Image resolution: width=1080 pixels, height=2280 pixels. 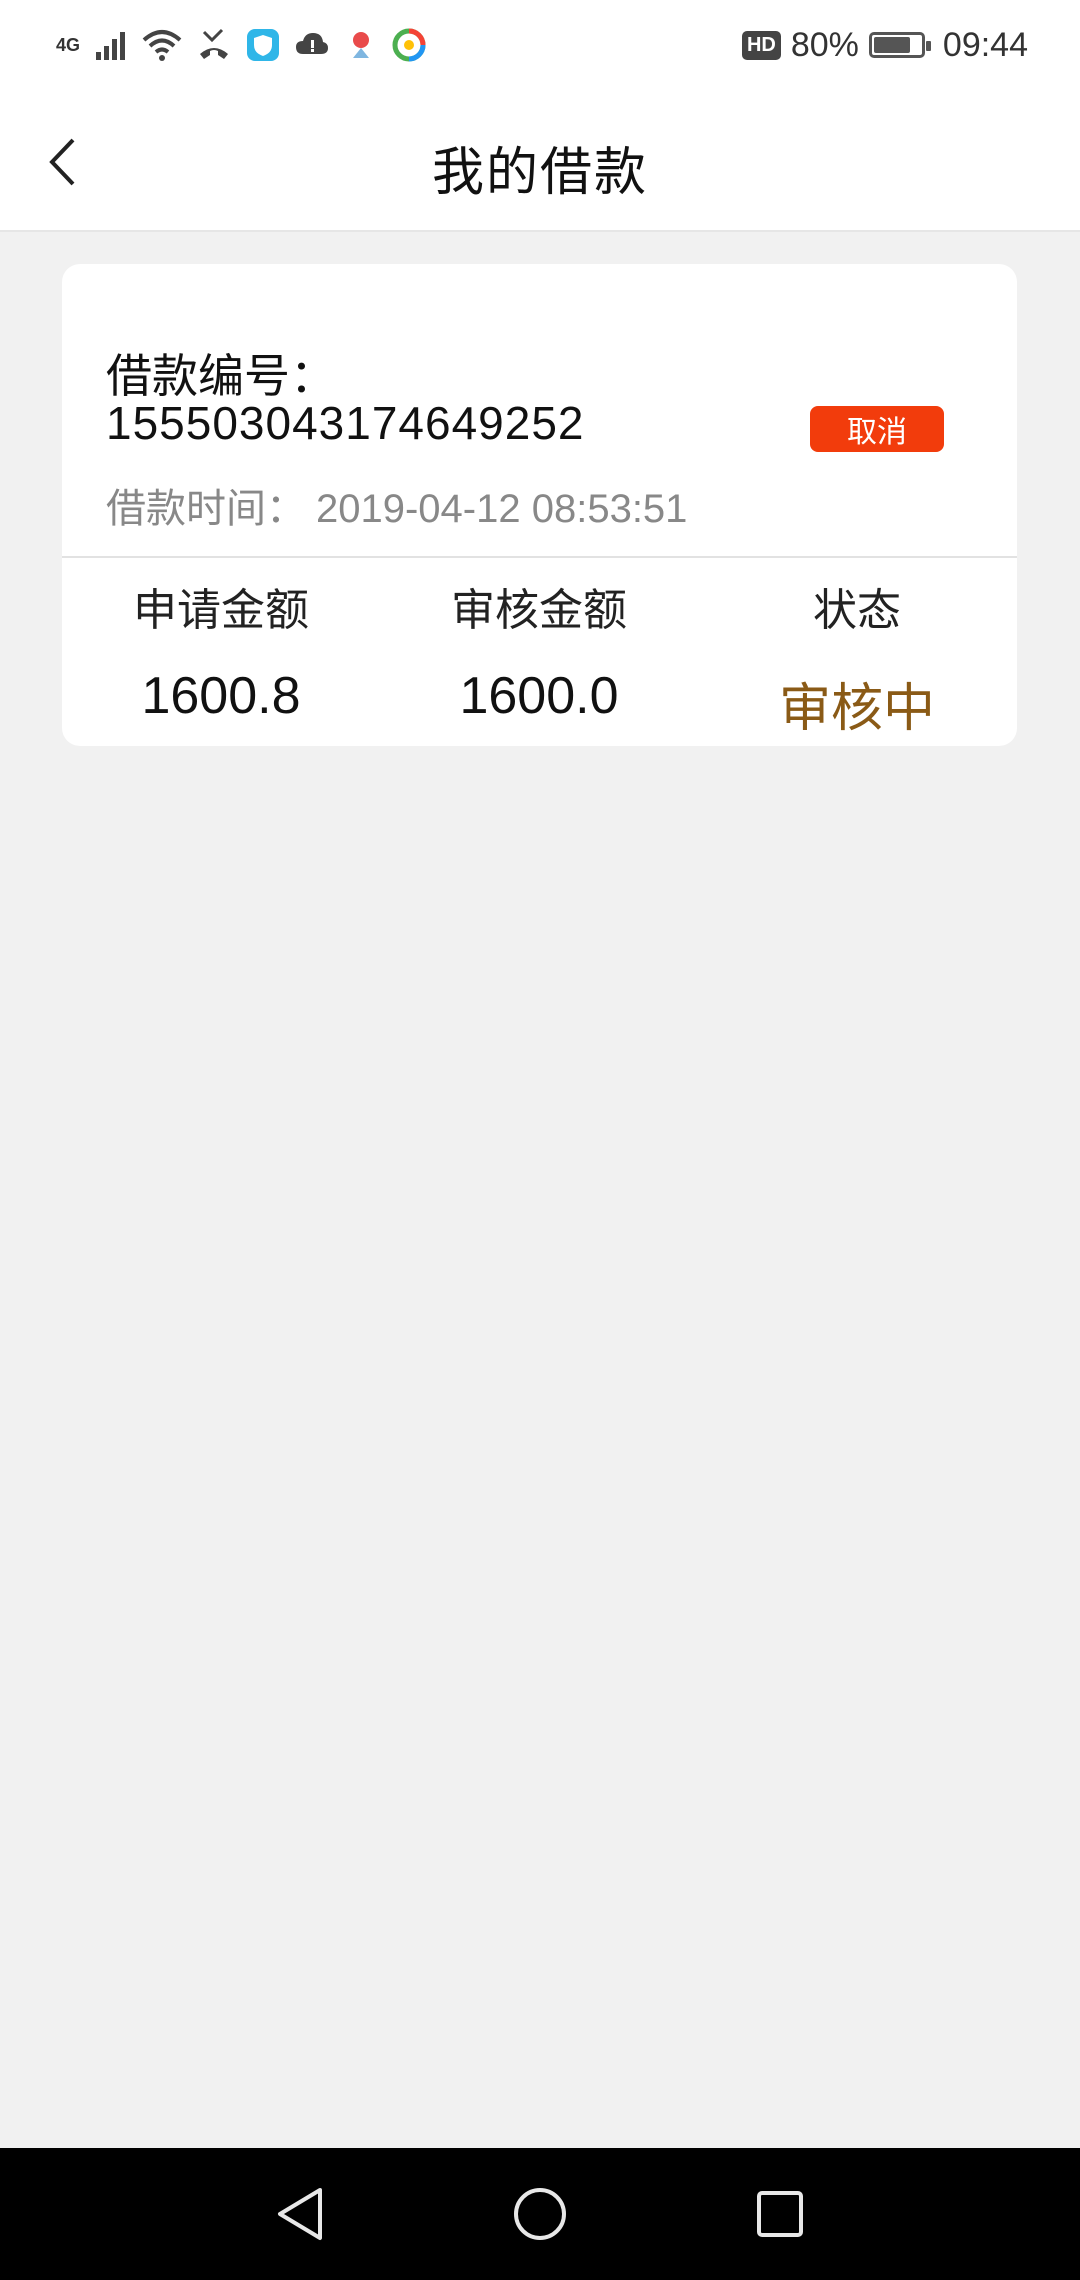 I want to click on map-pin-app-icon, so click(x=361, y=45).